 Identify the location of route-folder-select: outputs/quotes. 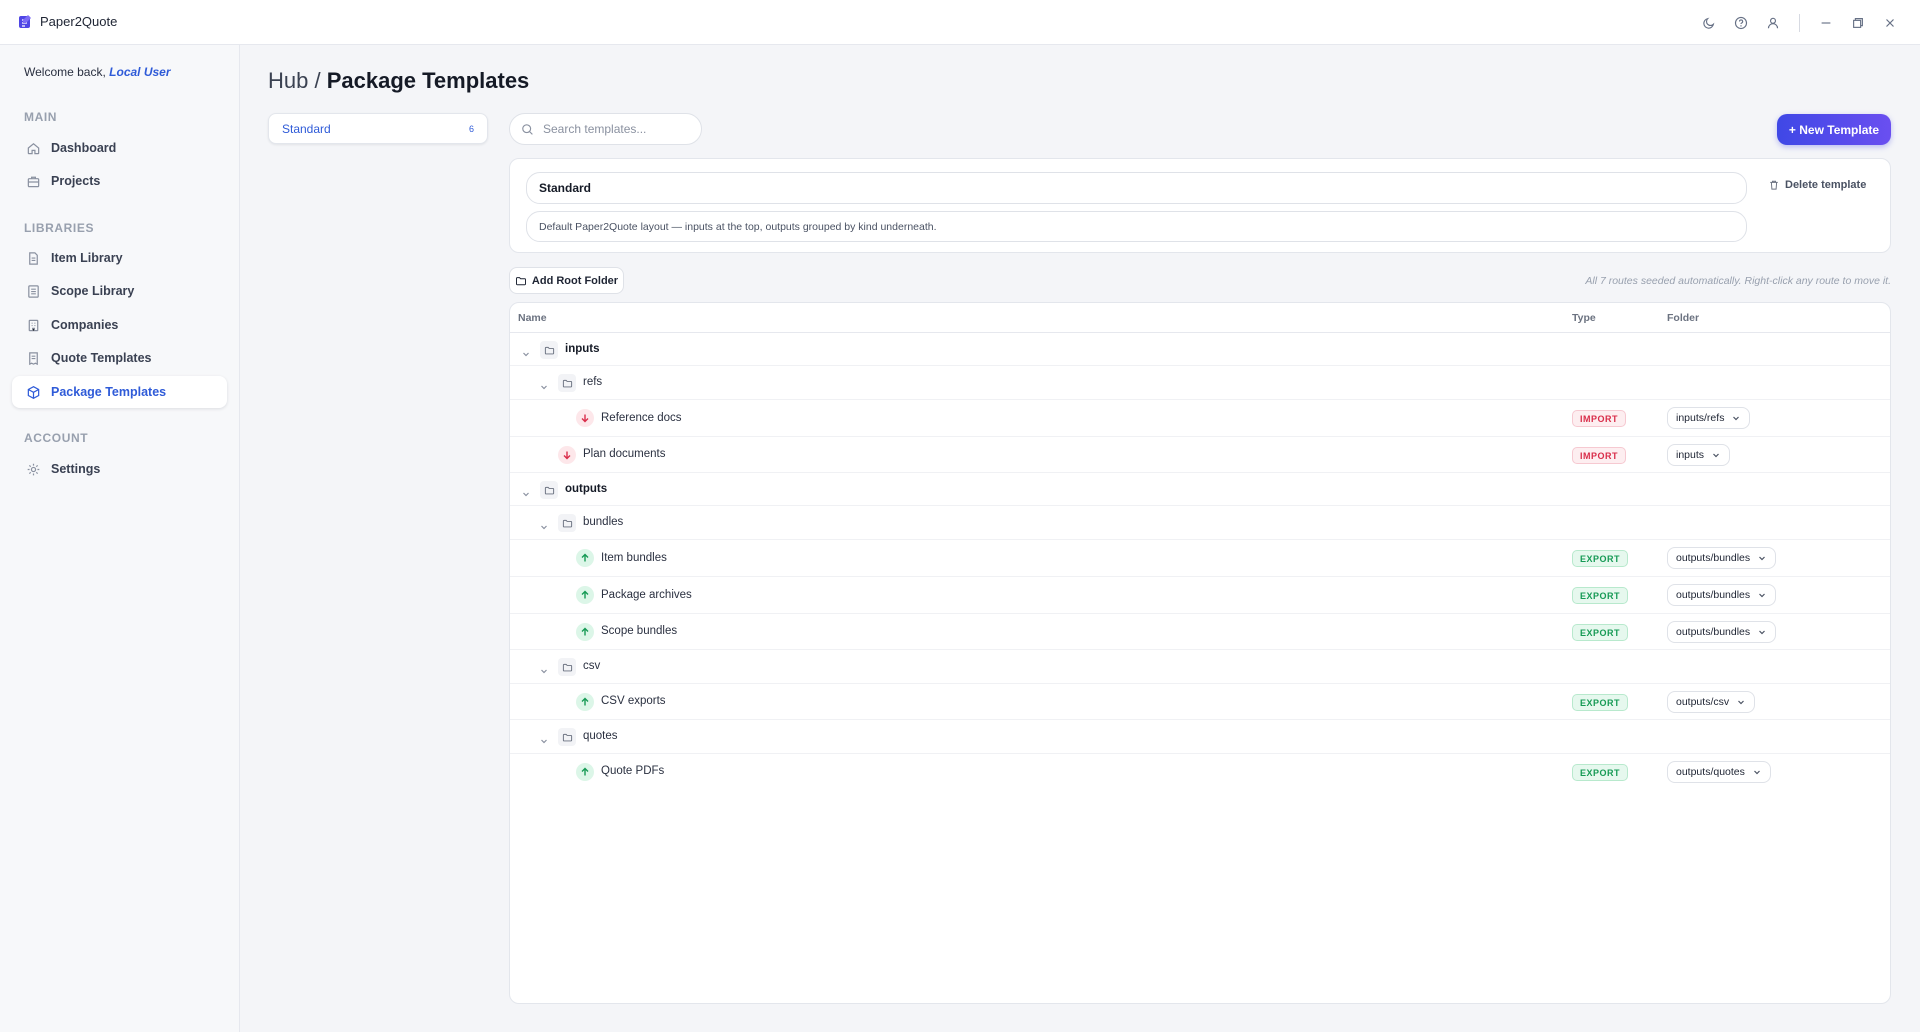
(1719, 772).